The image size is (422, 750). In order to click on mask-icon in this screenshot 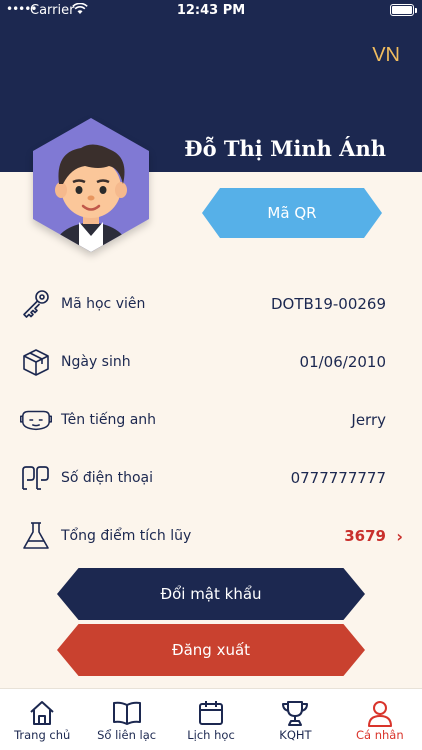, I will do `click(36, 420)`.